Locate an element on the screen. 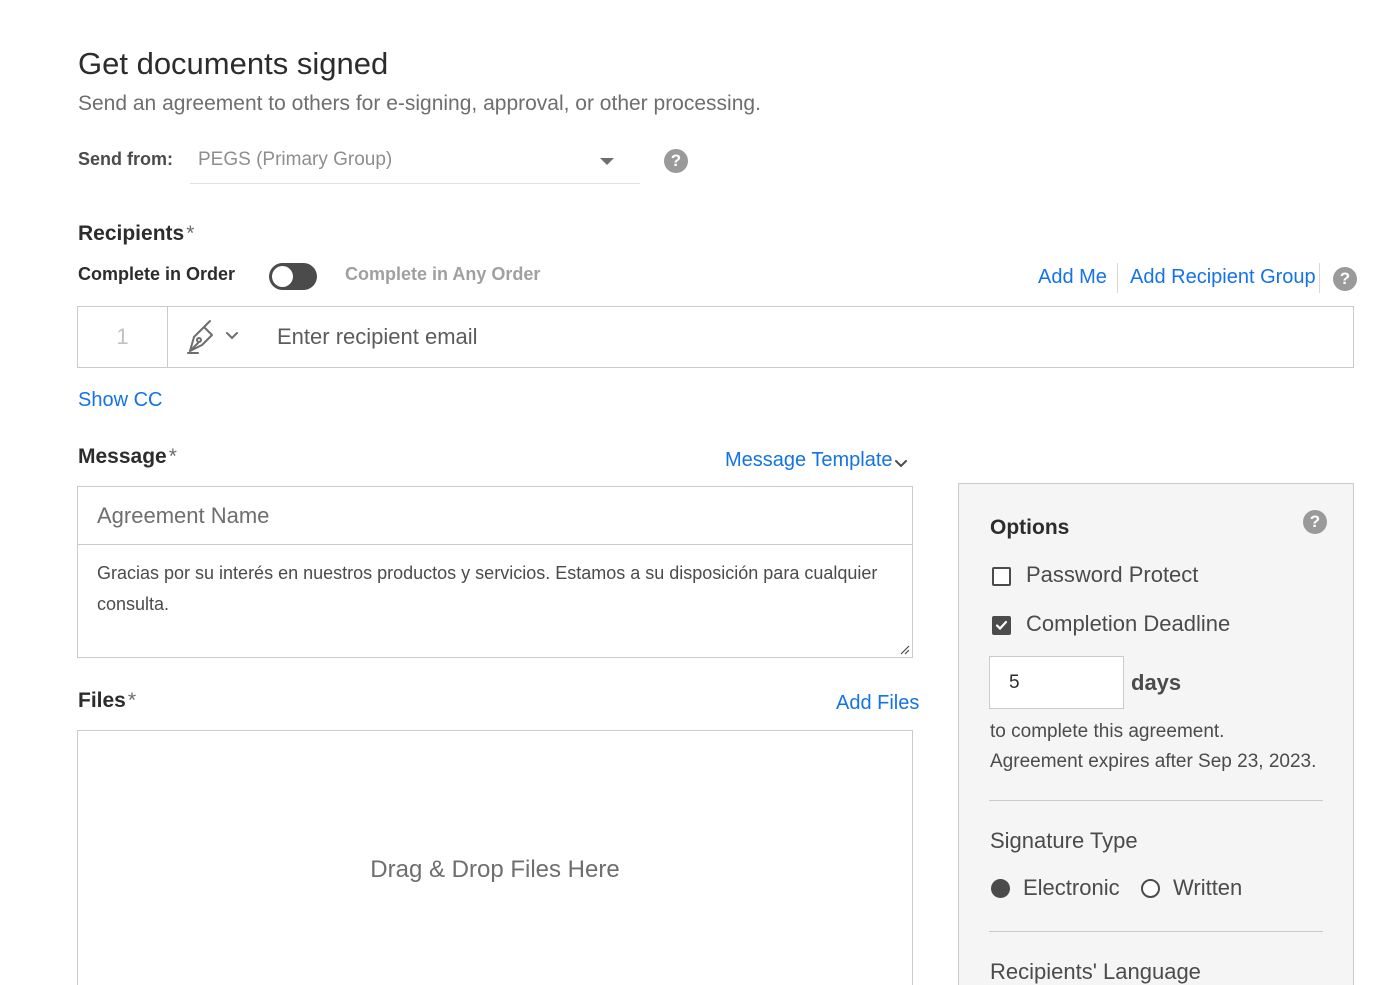 The image size is (1384, 985). days-label: days is located at coordinates (1156, 682).